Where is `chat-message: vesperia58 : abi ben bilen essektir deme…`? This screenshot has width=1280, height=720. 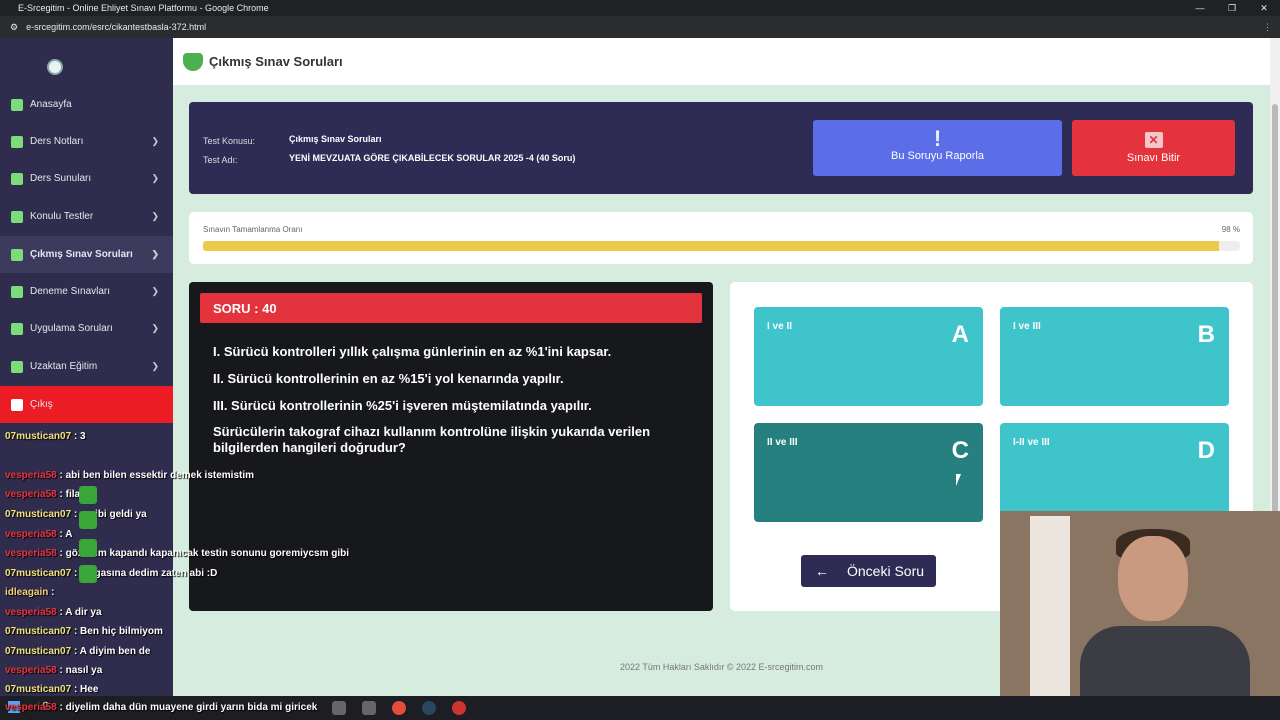 chat-message: vesperia58 : abi ben bilen essektir deme… is located at coordinates (130, 475).